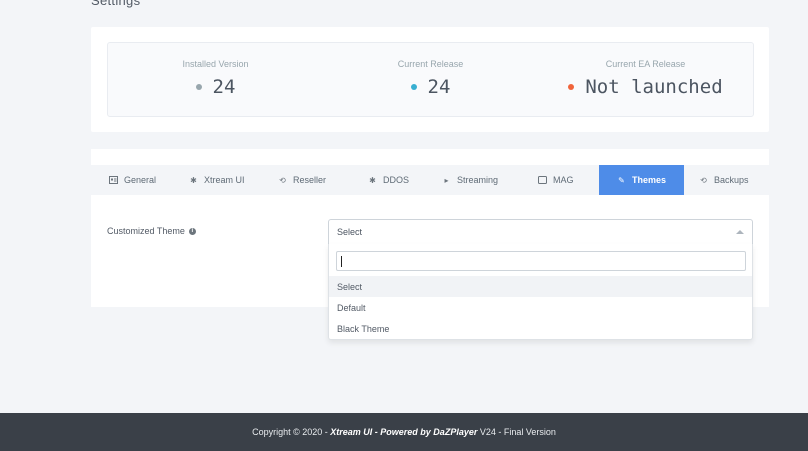 The width and height of the screenshot is (808, 451). I want to click on page-title: Settings, so click(116, 4).